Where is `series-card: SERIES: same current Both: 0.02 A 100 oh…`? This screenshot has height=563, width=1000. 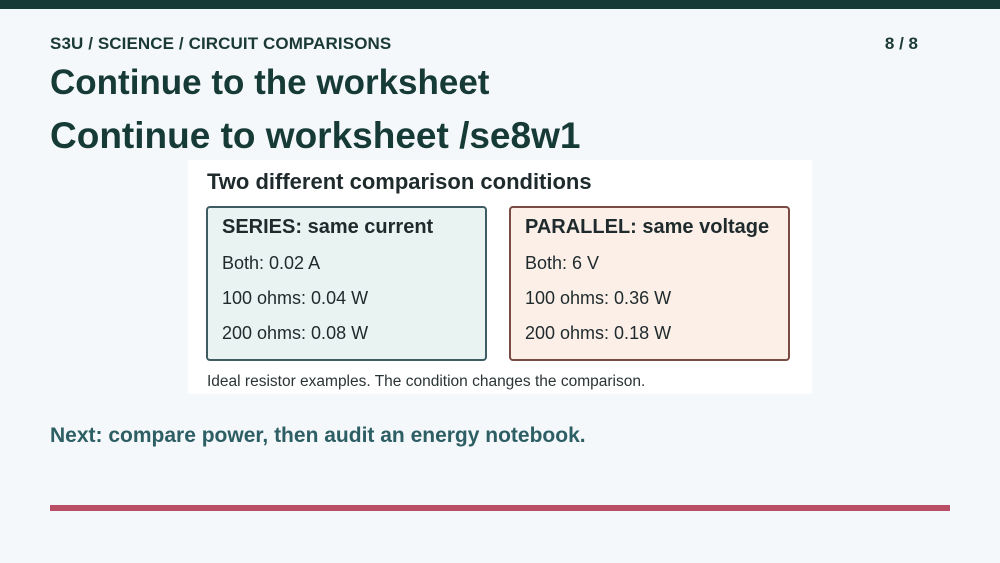
series-card: SERIES: same current Both: 0.02 A 100 oh… is located at coordinates (346, 283).